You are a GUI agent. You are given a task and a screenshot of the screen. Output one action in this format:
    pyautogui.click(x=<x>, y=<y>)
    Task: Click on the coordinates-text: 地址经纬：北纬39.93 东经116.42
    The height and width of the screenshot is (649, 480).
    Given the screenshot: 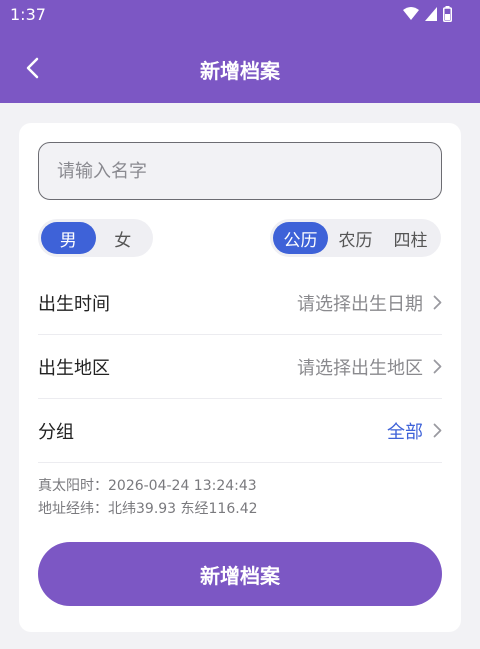 What is the action you would take?
    pyautogui.click(x=148, y=509)
    